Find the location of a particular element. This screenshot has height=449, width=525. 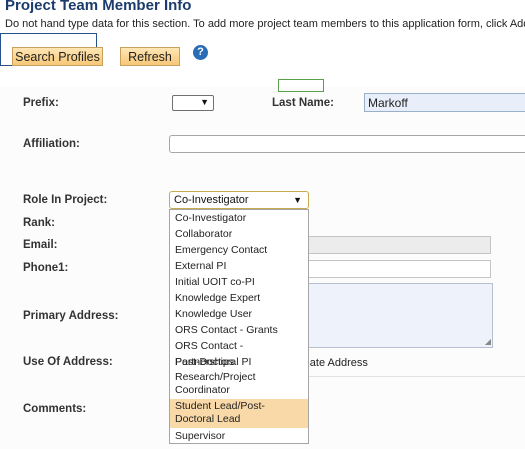

role-label: Role In Project: is located at coordinates (65, 200).